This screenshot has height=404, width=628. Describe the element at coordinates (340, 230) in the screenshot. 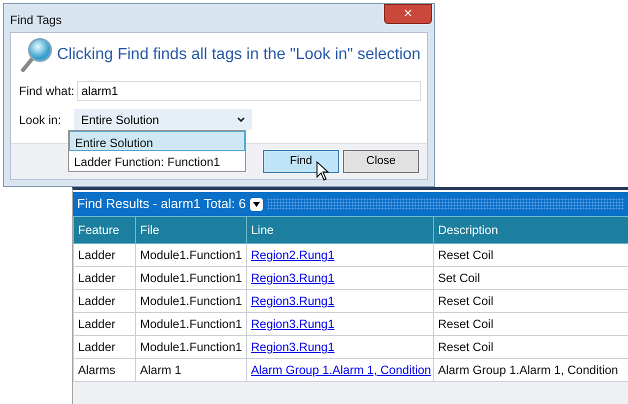

I see `column-header: Line` at that location.